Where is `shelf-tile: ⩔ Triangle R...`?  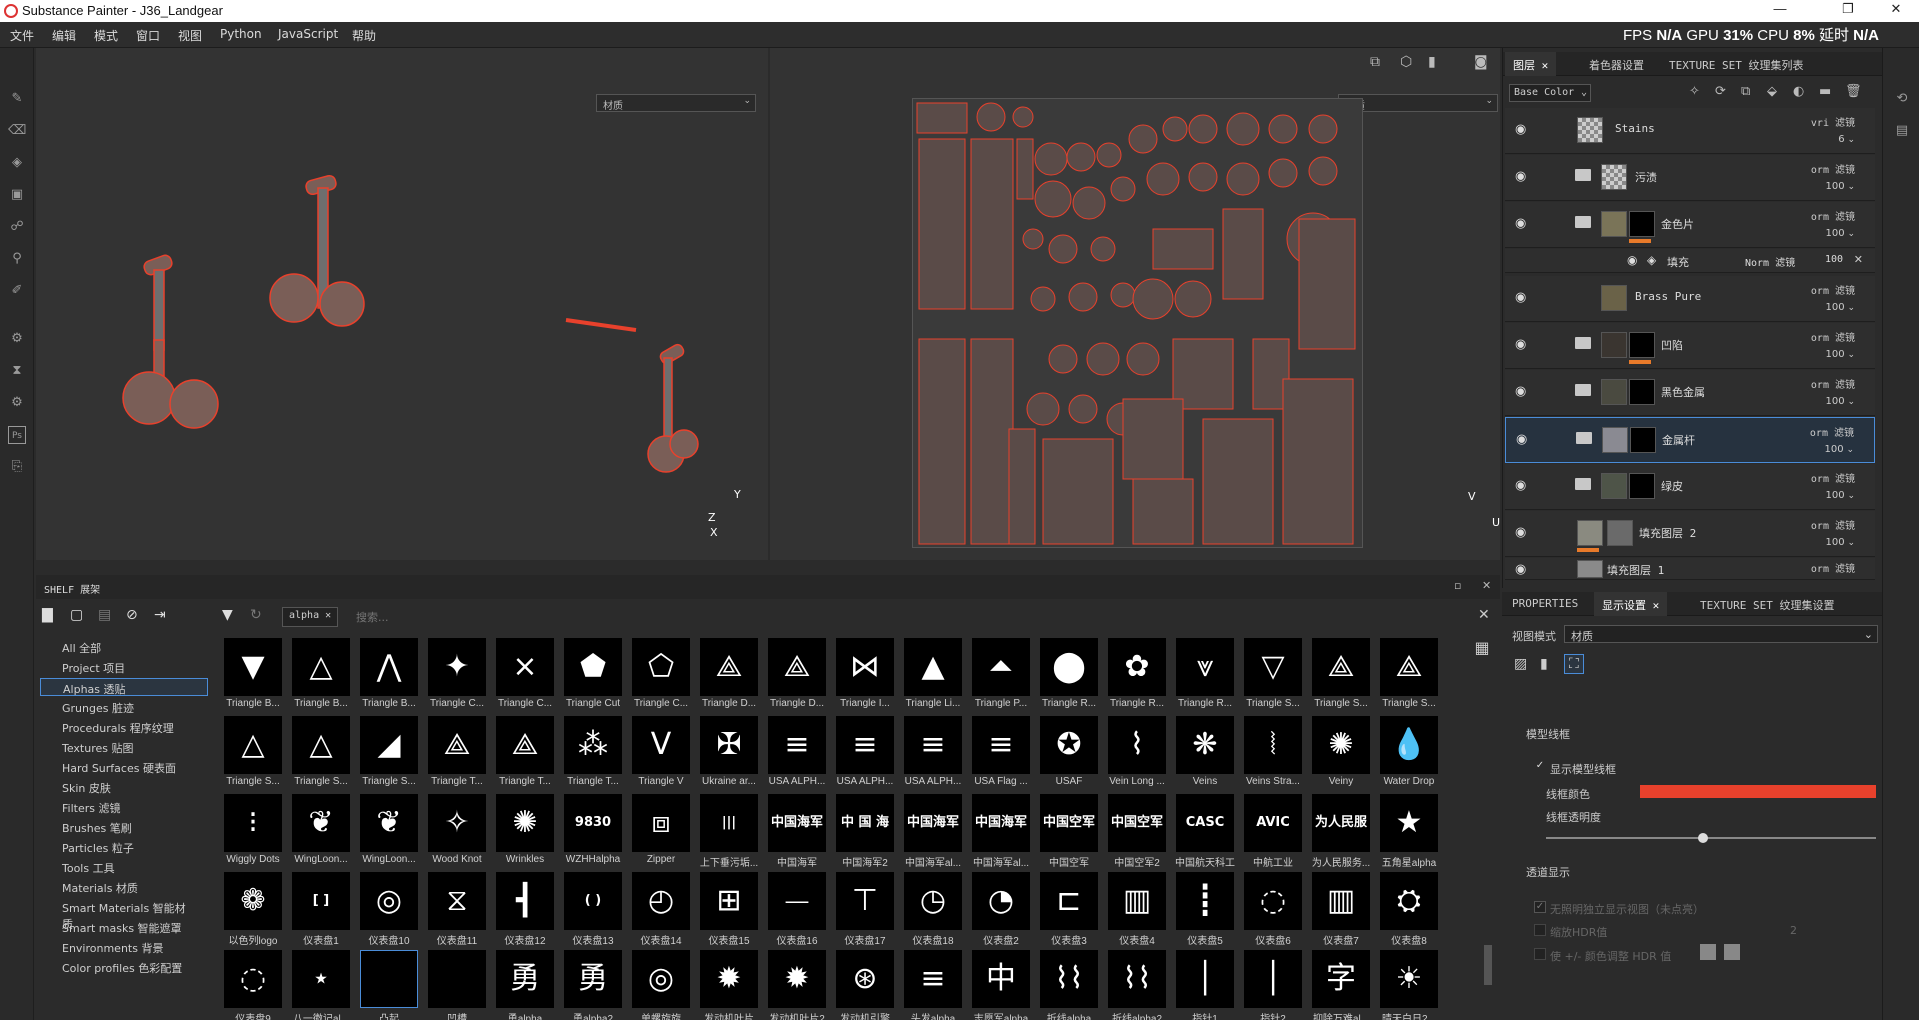 shelf-tile: ⩔ Triangle R... is located at coordinates (1204, 677).